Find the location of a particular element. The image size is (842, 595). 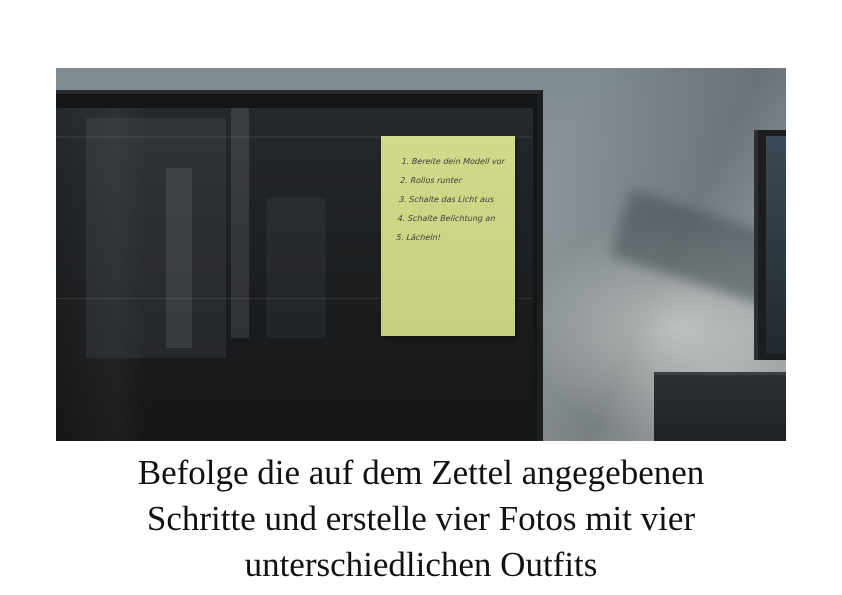

note-item: 4. Schalte Belichtung an is located at coordinates (446, 218).